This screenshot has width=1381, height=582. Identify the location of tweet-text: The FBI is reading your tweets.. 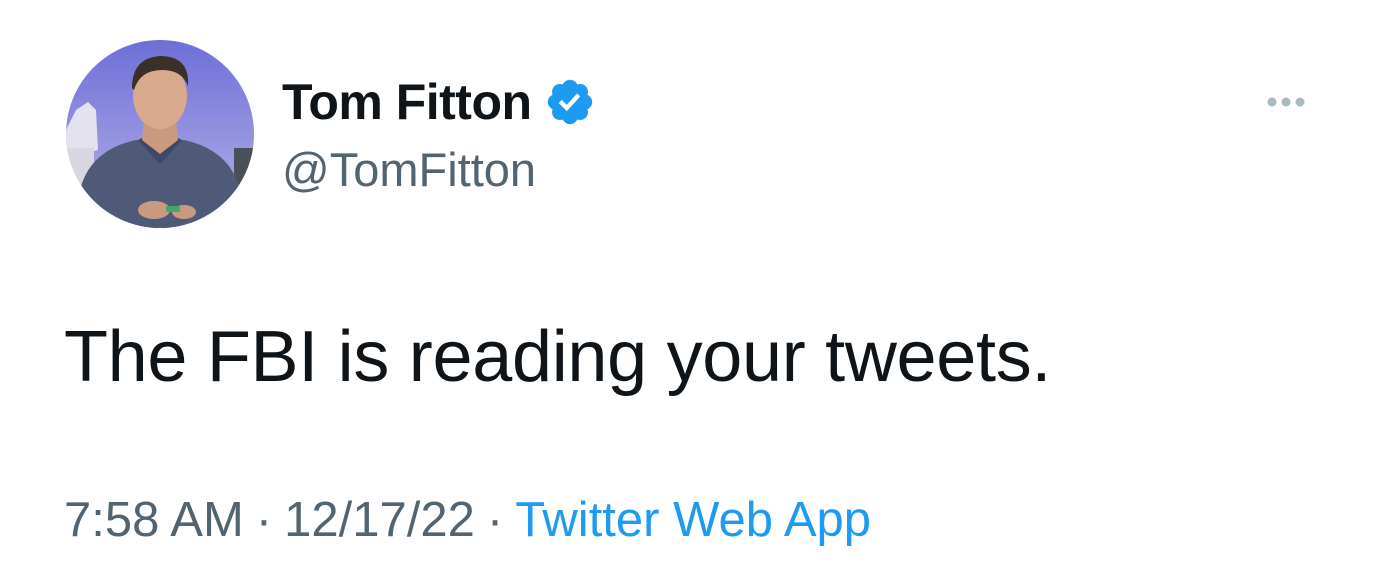
(558, 357).